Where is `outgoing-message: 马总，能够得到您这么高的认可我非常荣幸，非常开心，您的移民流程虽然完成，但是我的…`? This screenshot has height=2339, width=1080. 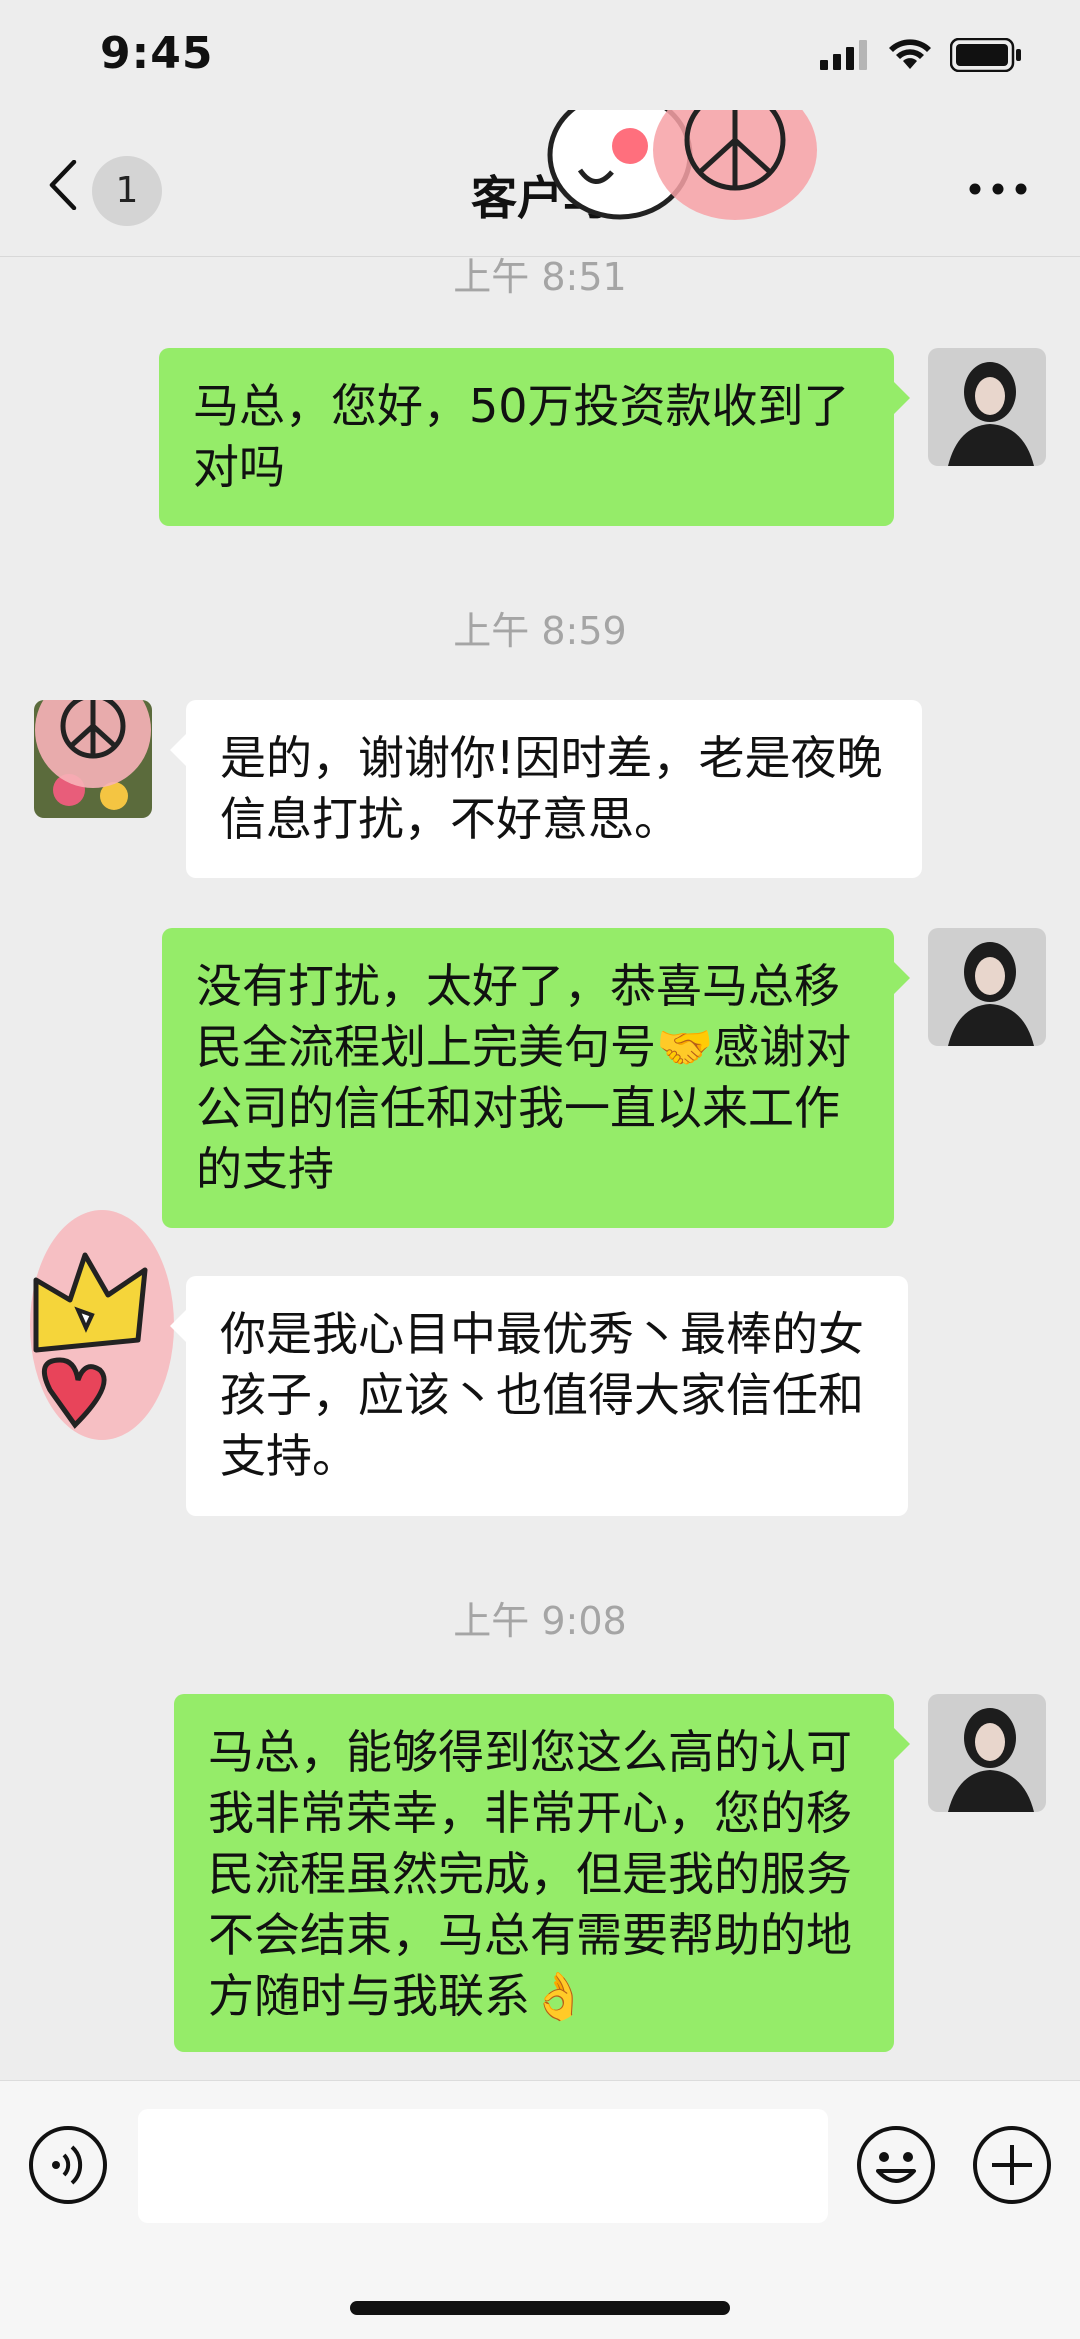
outgoing-message: 马总，能够得到您这么高的认可我非常荣幸，非常开心，您的移民流程虽然完成，但是我的… is located at coordinates (542, 1873).